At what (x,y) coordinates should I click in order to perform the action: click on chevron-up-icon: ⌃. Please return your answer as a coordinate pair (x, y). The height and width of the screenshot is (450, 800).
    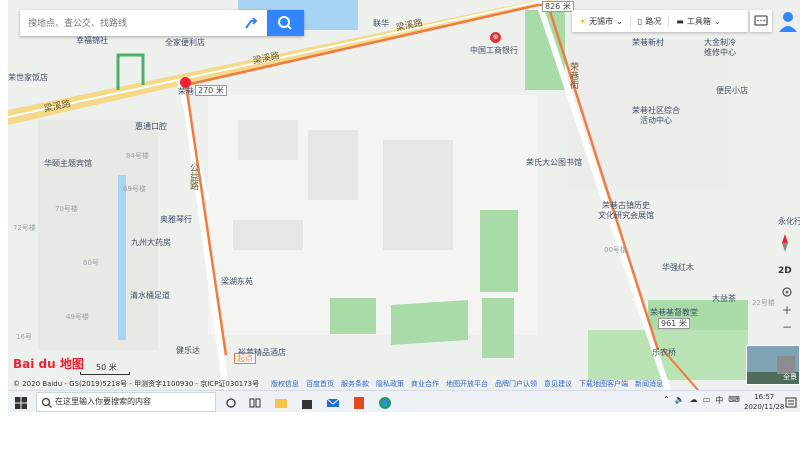
    Looking at the image, I should click on (666, 400).